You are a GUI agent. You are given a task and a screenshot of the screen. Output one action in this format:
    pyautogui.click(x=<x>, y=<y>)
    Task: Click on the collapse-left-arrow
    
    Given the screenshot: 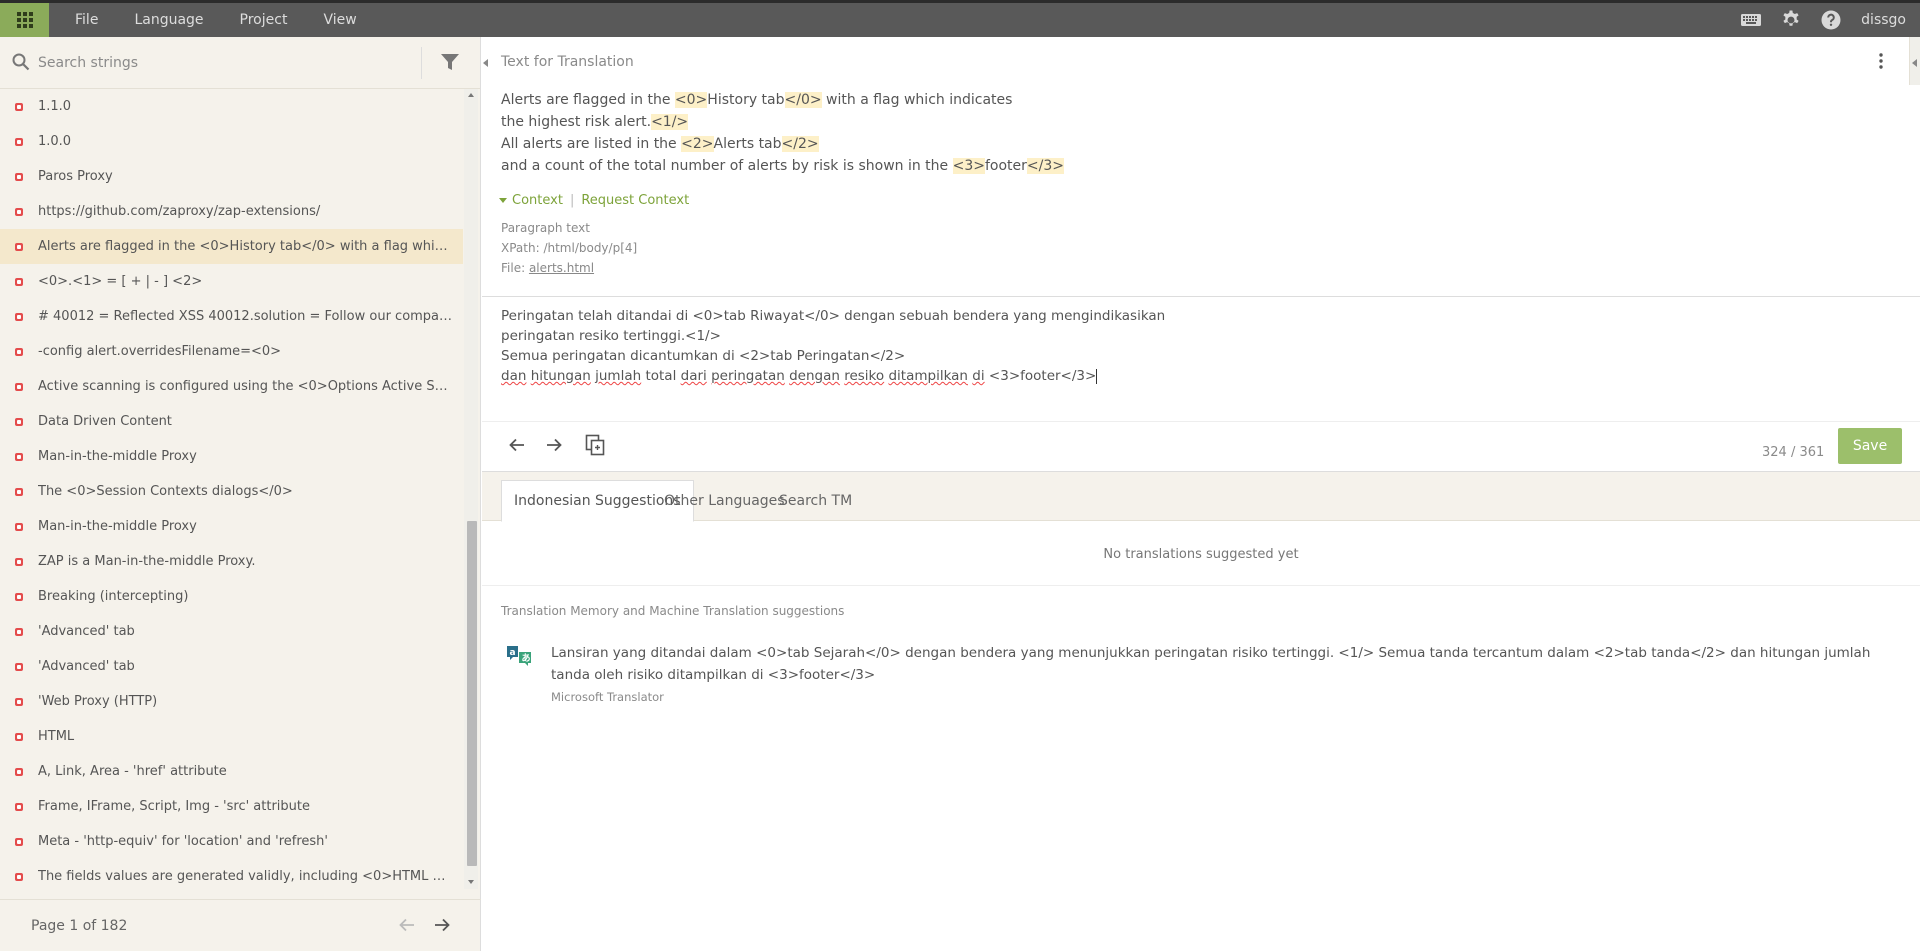 What is the action you would take?
    pyautogui.click(x=485, y=63)
    